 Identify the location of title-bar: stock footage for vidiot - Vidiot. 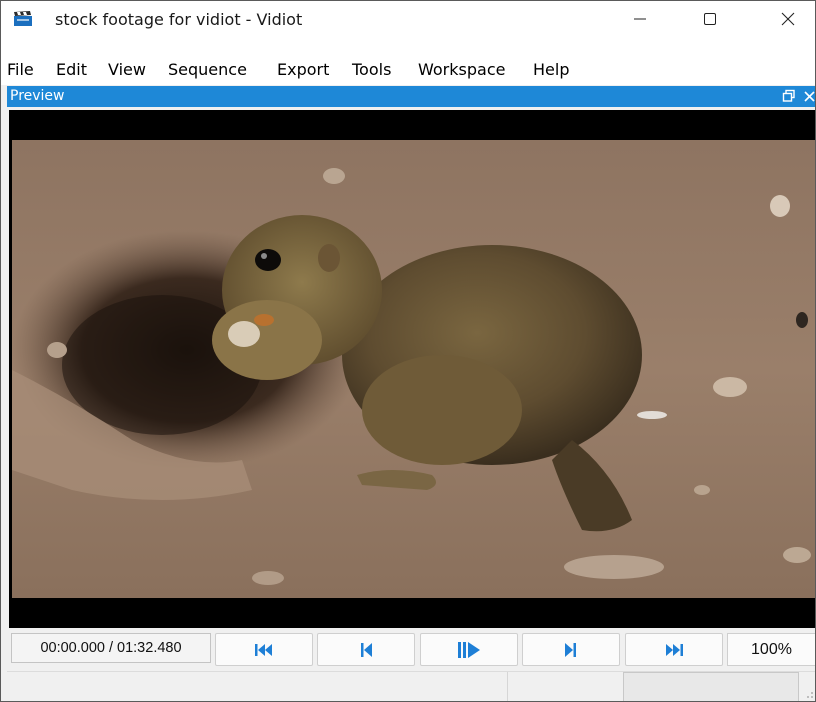
(408, 18).